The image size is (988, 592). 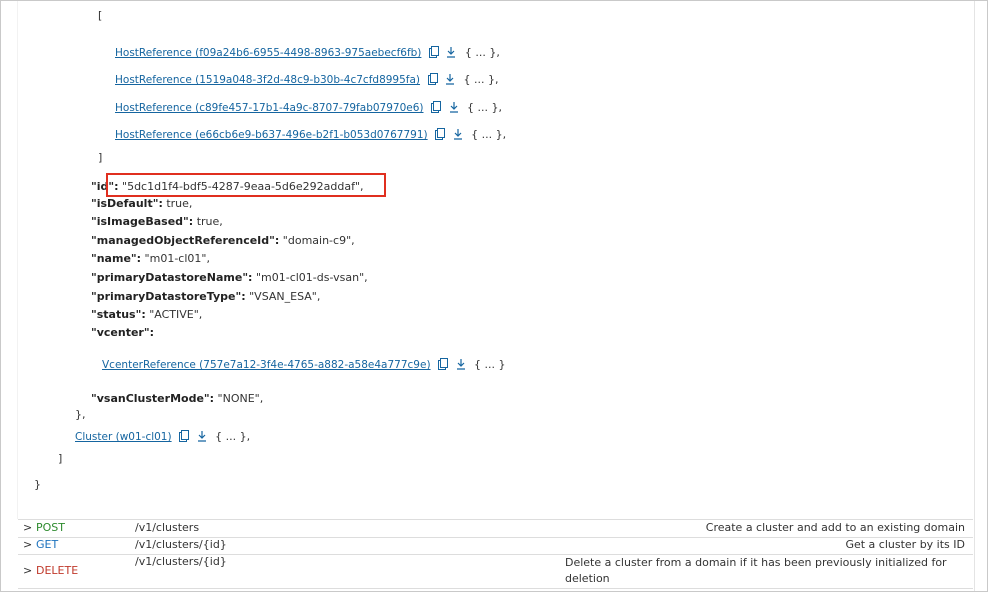 I want to click on field-primarydatastoretype: "primaryDatastoreType": "VSAN_ESA",, so click(x=205, y=297).